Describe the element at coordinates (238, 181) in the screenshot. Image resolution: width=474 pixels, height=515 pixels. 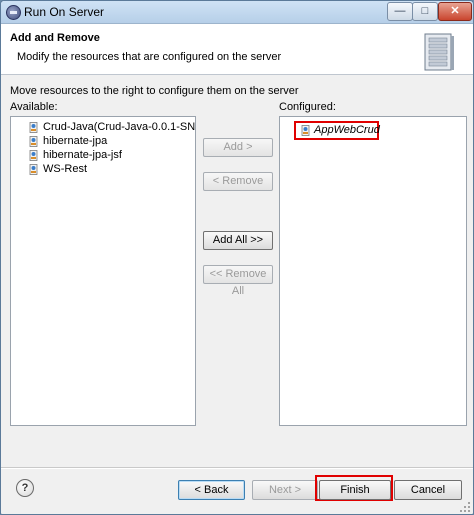
I see `remove-button: < Remove` at that location.